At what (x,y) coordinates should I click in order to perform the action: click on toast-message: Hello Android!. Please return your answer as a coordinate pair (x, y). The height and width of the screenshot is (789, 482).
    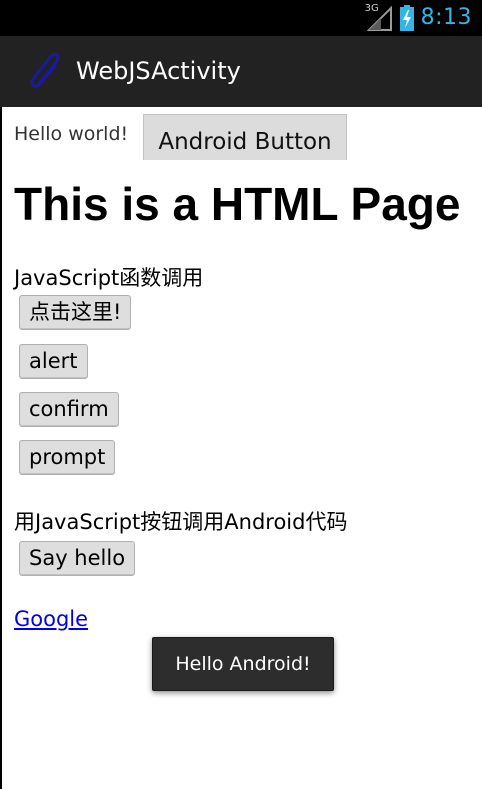
    Looking at the image, I should click on (243, 664).